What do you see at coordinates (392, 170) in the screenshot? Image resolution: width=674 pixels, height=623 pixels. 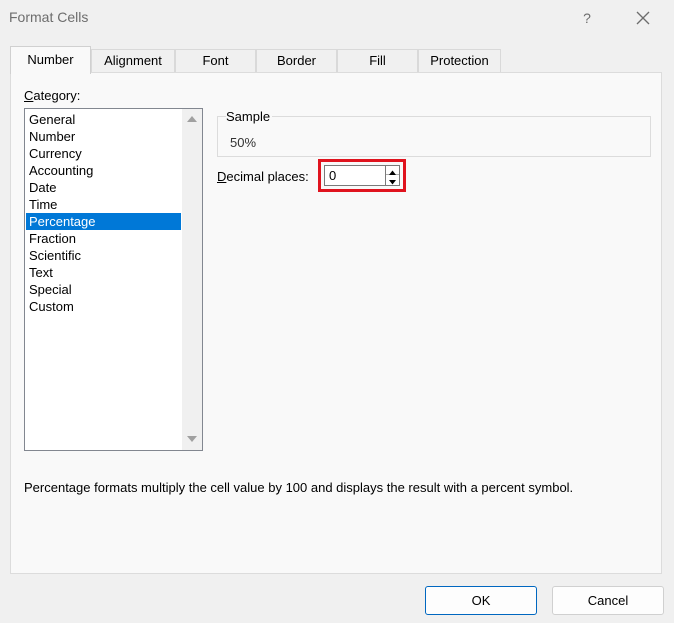 I see `spin-up-button` at bounding box center [392, 170].